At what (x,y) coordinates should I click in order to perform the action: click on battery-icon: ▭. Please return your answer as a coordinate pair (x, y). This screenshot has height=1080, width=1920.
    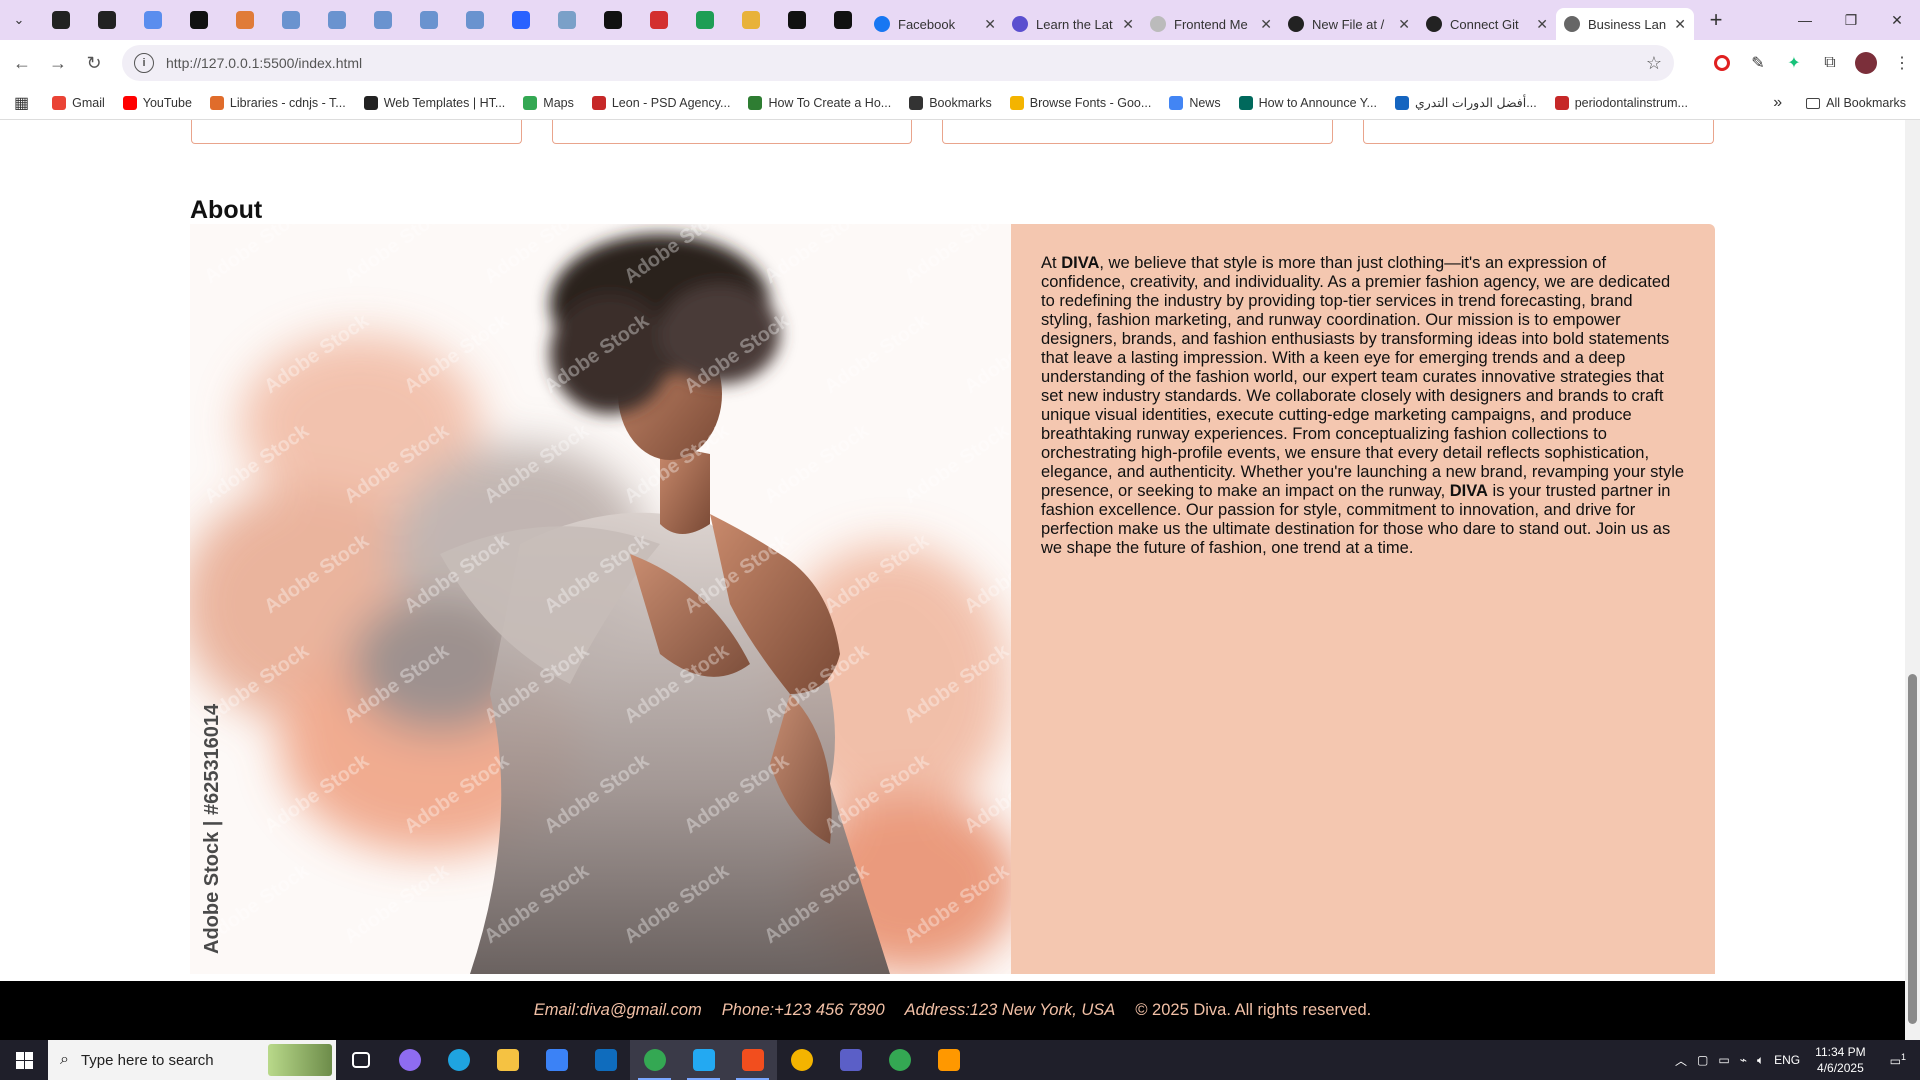
    Looking at the image, I should click on (1723, 1060).